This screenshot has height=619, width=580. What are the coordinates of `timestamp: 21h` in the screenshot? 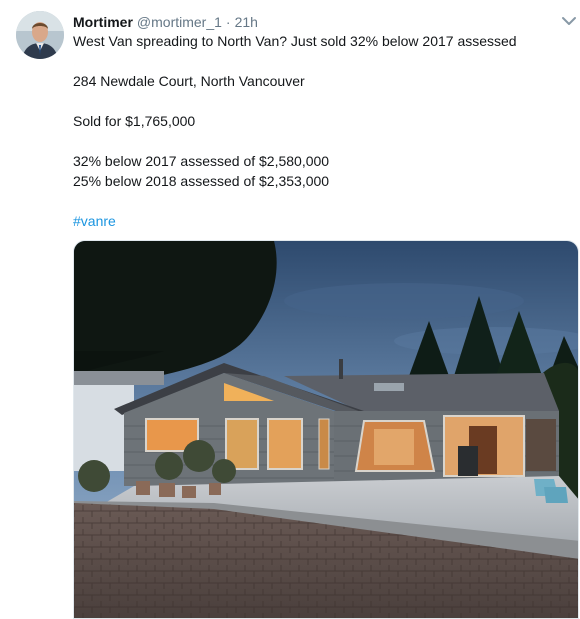 It's located at (246, 22).